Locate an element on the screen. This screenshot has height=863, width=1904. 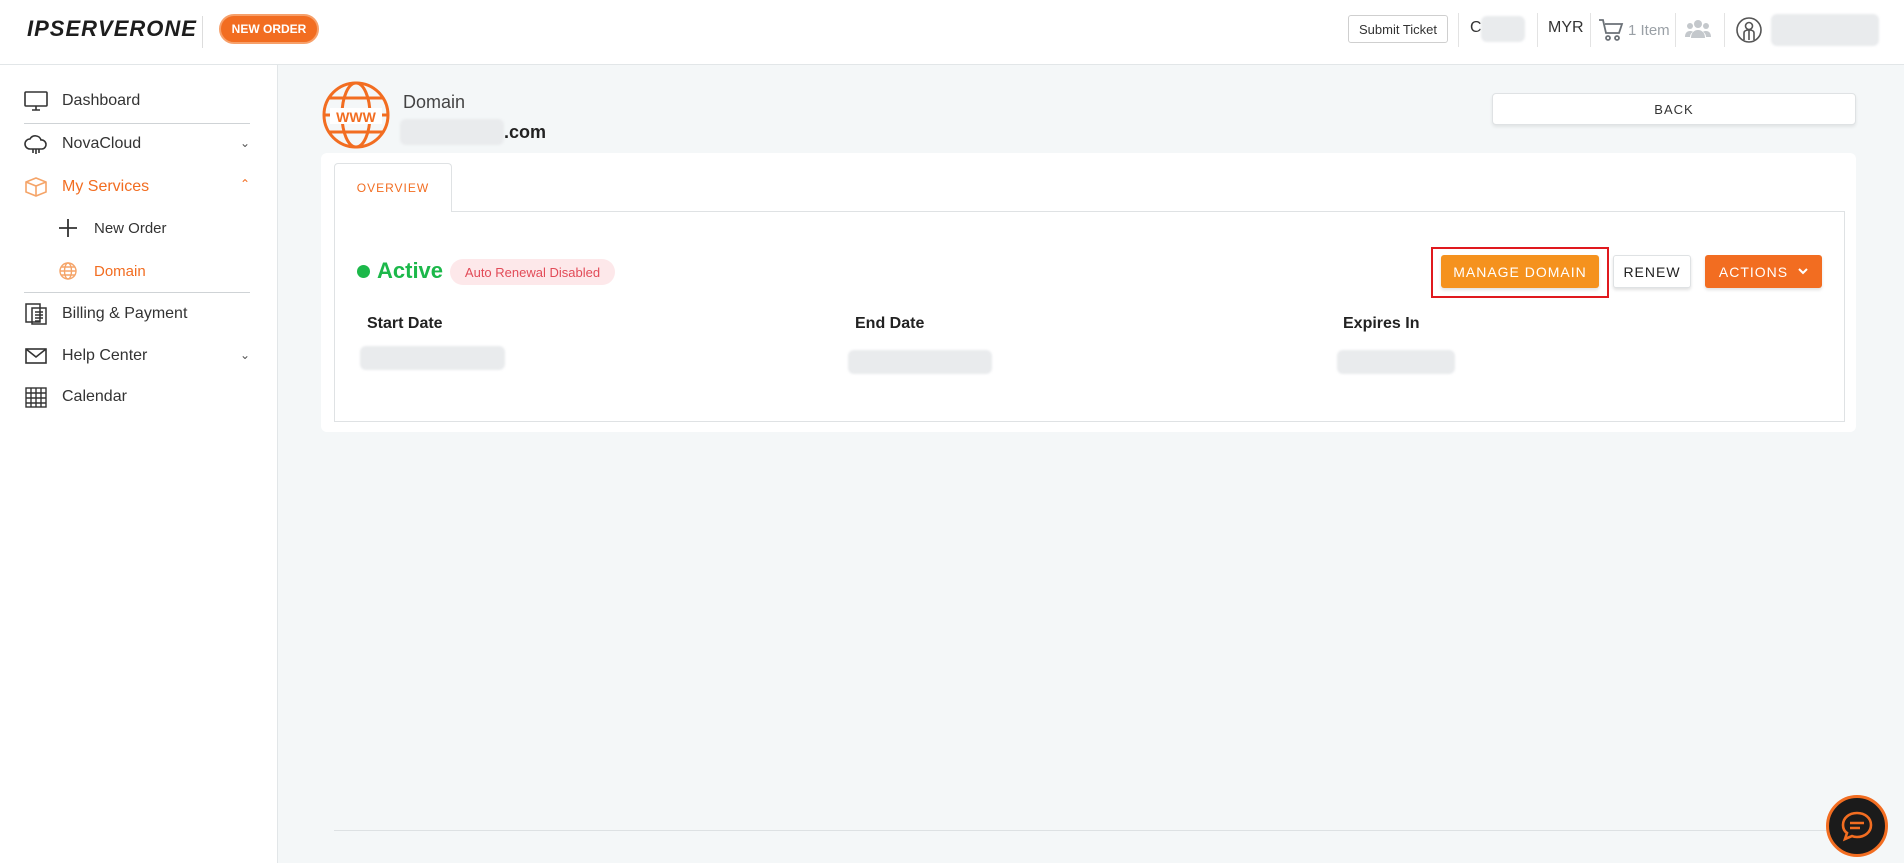
cart-count: 1 Item is located at coordinates (1649, 30).